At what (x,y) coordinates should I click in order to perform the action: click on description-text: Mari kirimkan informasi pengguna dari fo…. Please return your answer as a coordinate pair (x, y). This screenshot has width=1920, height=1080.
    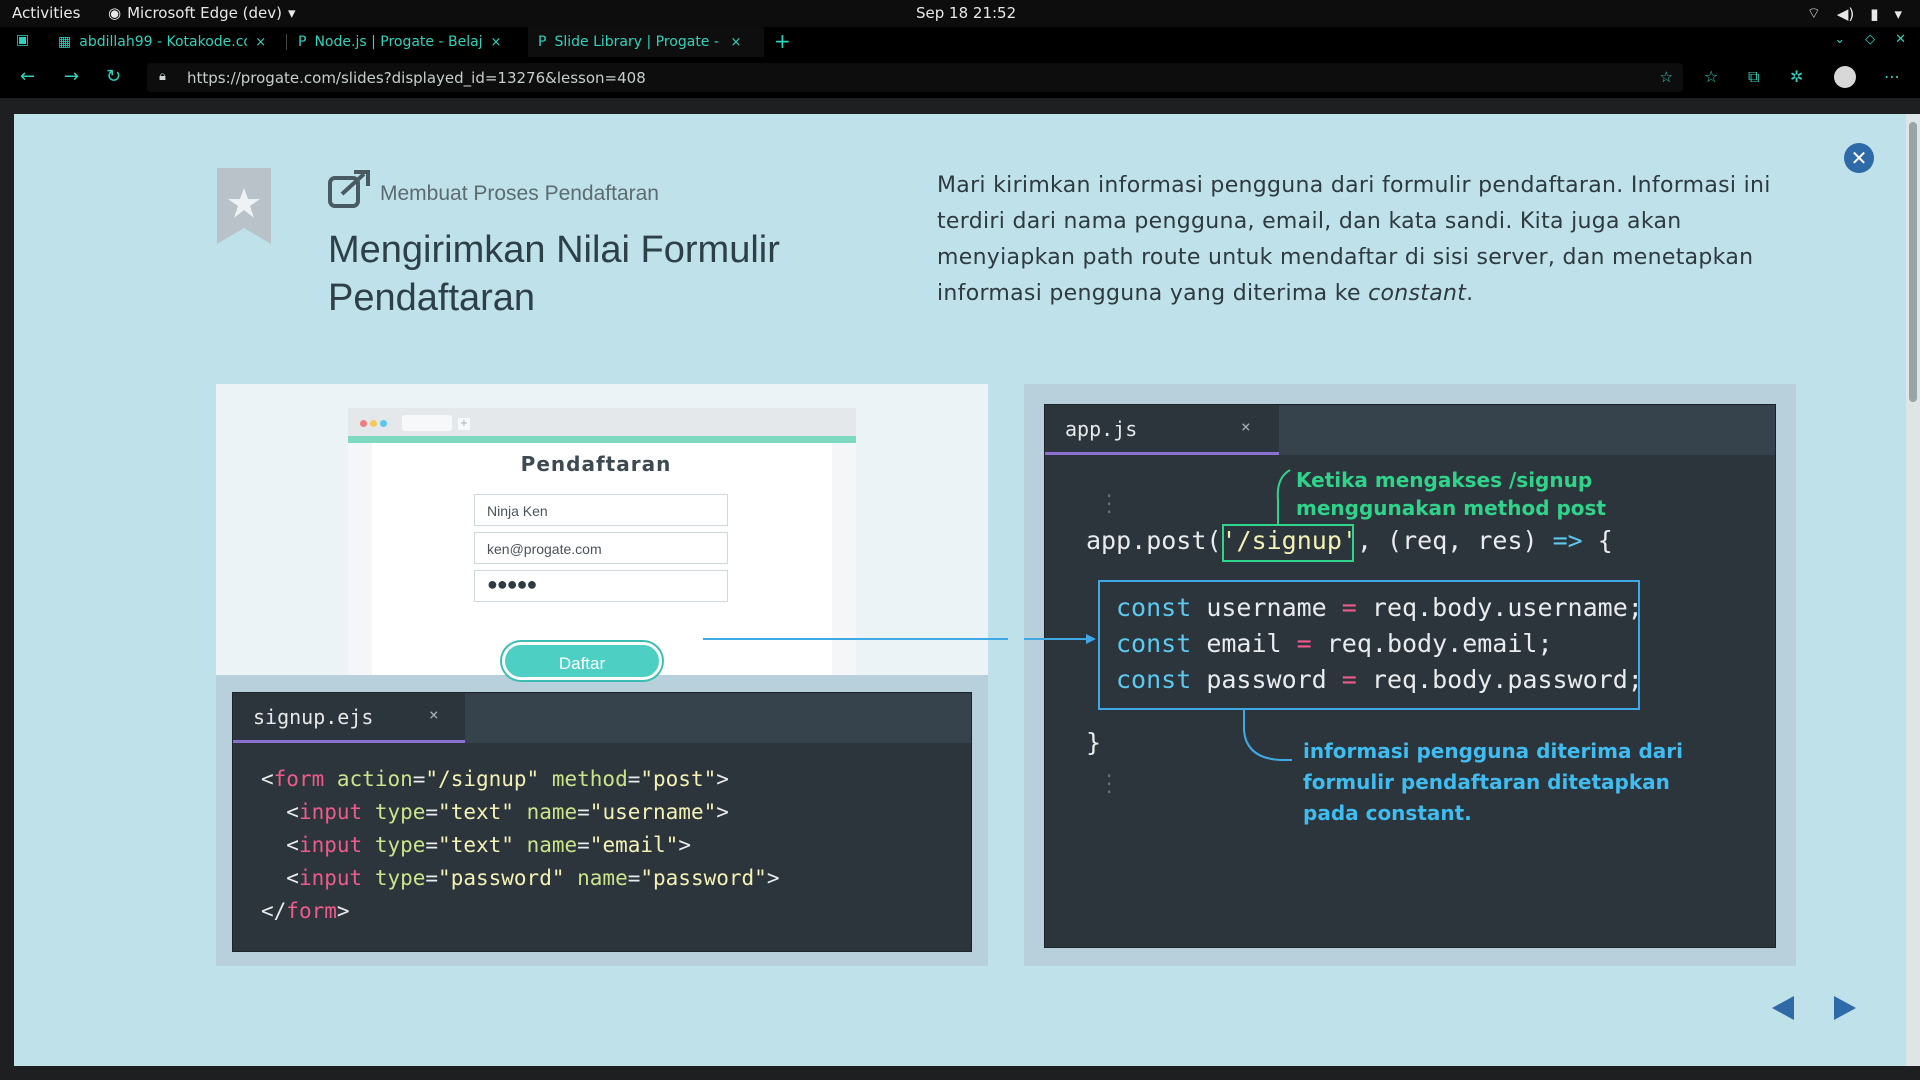
    Looking at the image, I should click on (1354, 239).